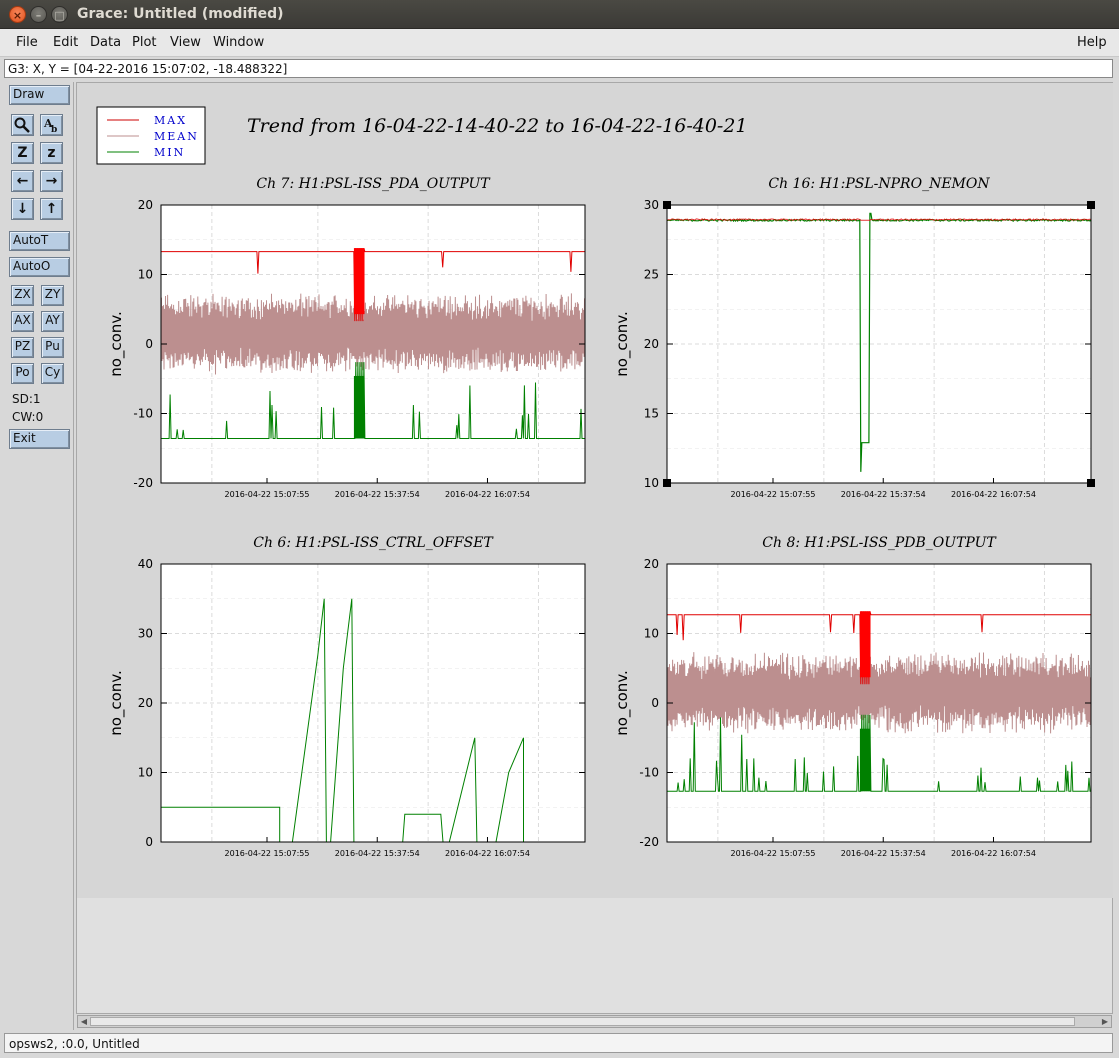 The height and width of the screenshot is (1058, 1119). Describe the element at coordinates (22, 373) in the screenshot. I see `po-button: Po` at that location.